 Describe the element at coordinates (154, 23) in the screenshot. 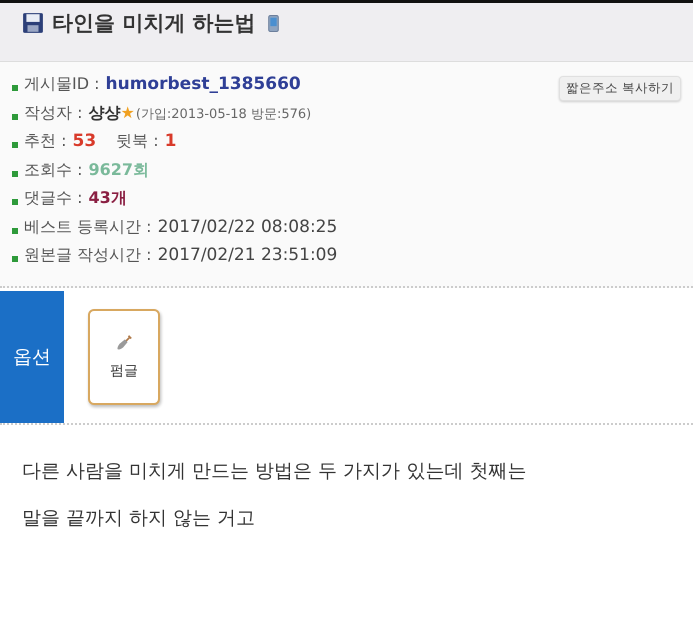

I see `post-title: 타인을 미치게 하는법` at that location.